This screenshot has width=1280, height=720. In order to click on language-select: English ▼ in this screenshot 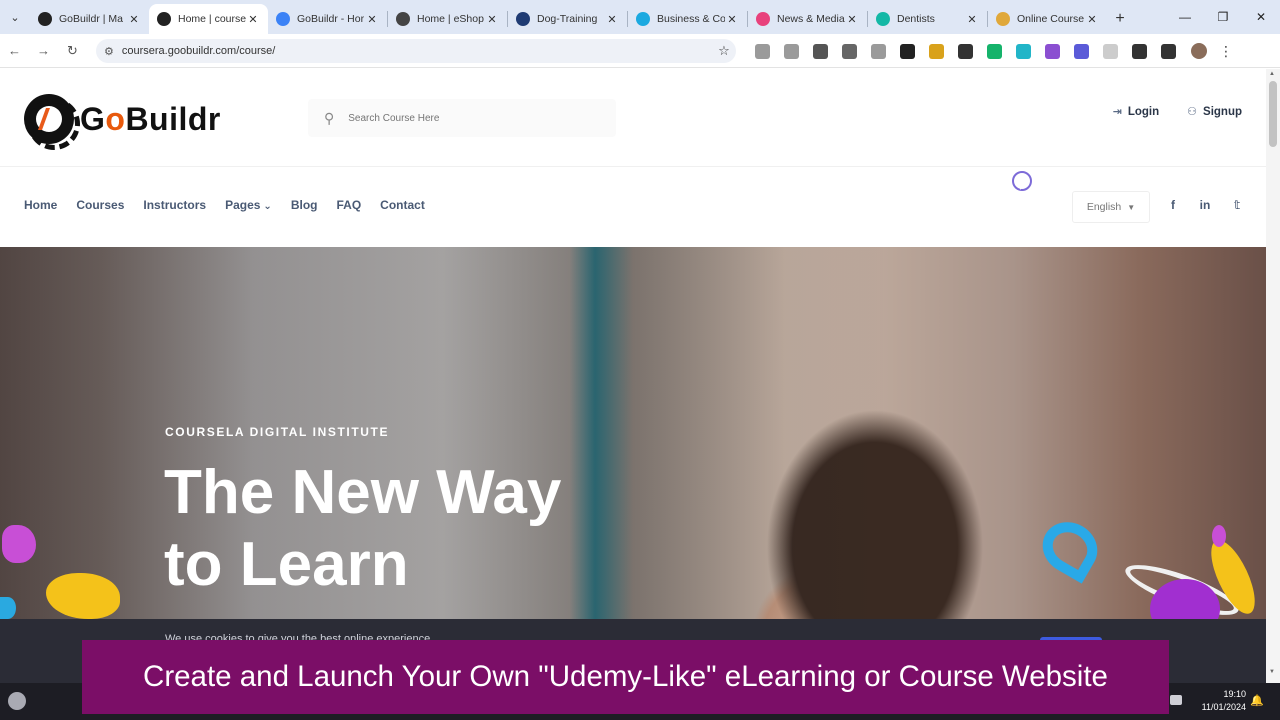, I will do `click(1111, 207)`.